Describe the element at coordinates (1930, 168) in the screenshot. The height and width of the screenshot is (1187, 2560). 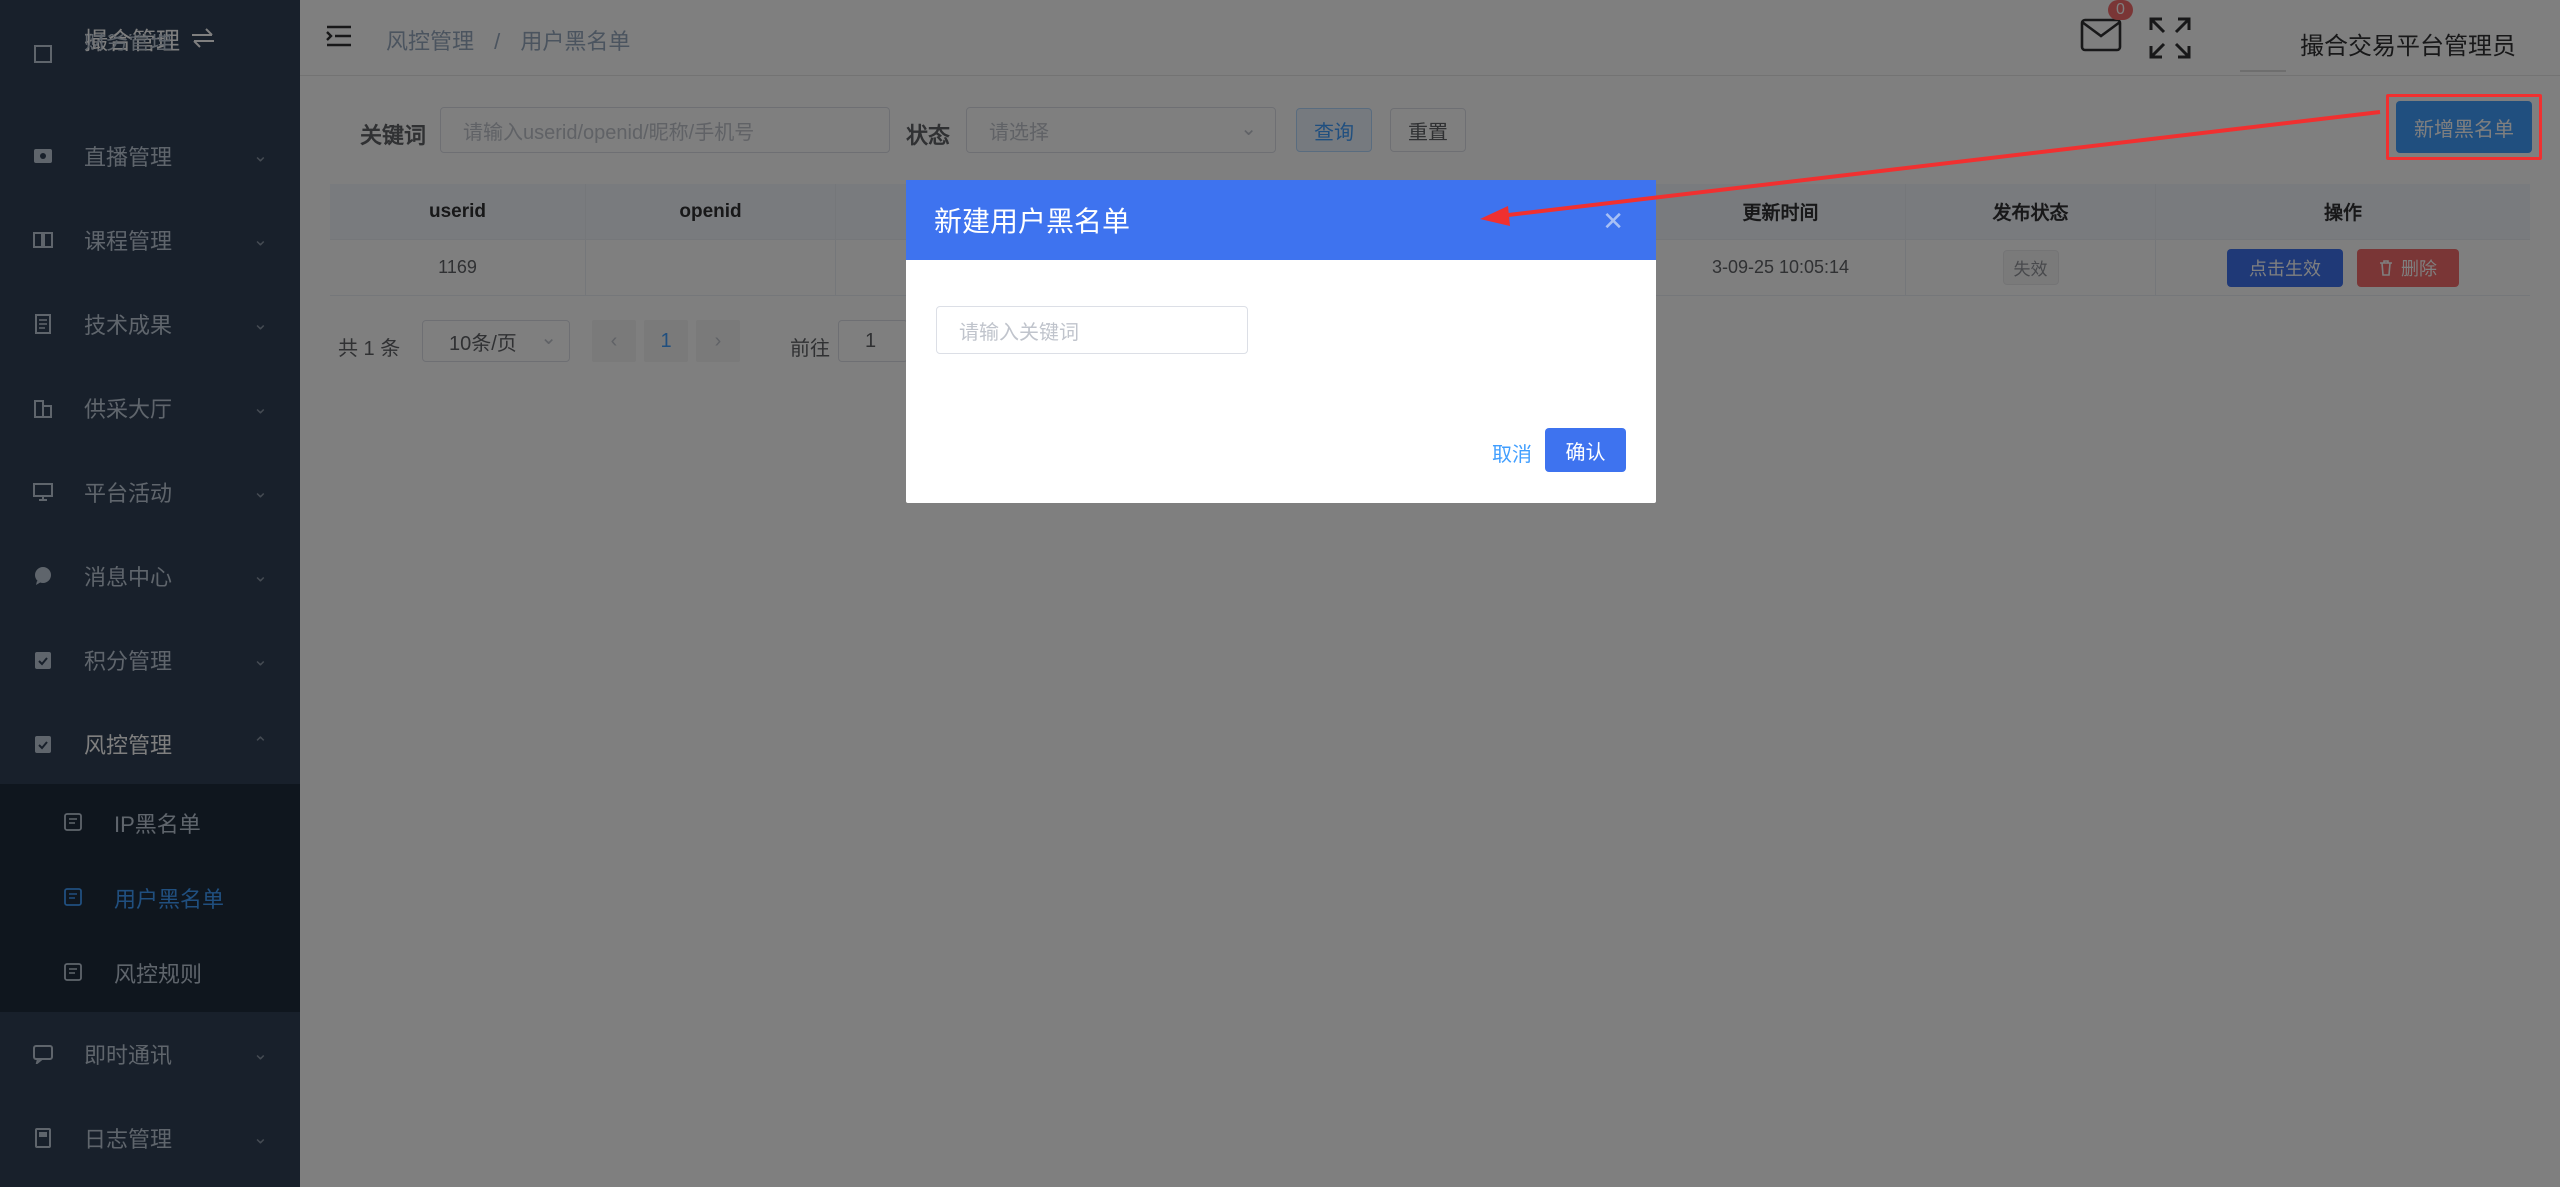
I see `annotation-arrow` at that location.